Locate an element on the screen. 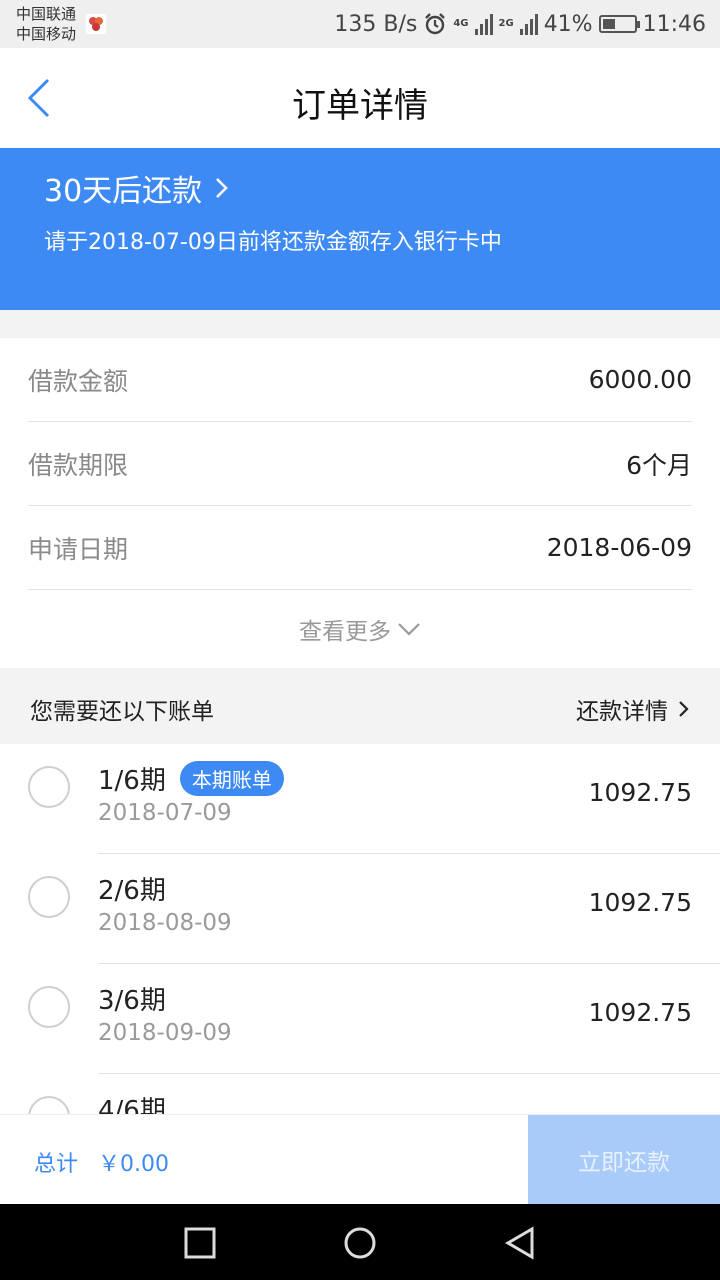 The image size is (720, 1280). period-label: 1/6期 is located at coordinates (132, 781).